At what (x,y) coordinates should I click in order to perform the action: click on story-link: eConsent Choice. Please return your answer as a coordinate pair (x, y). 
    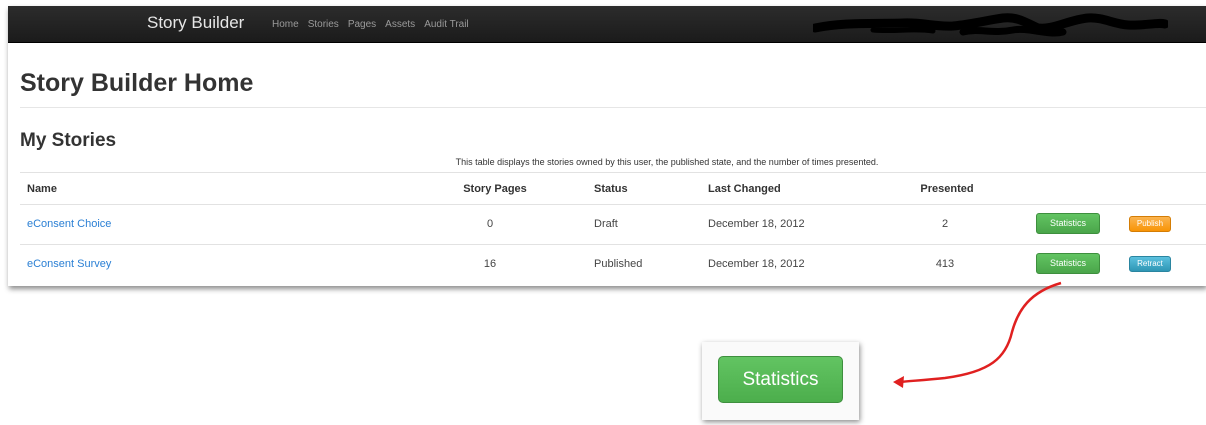
    Looking at the image, I should click on (69, 224).